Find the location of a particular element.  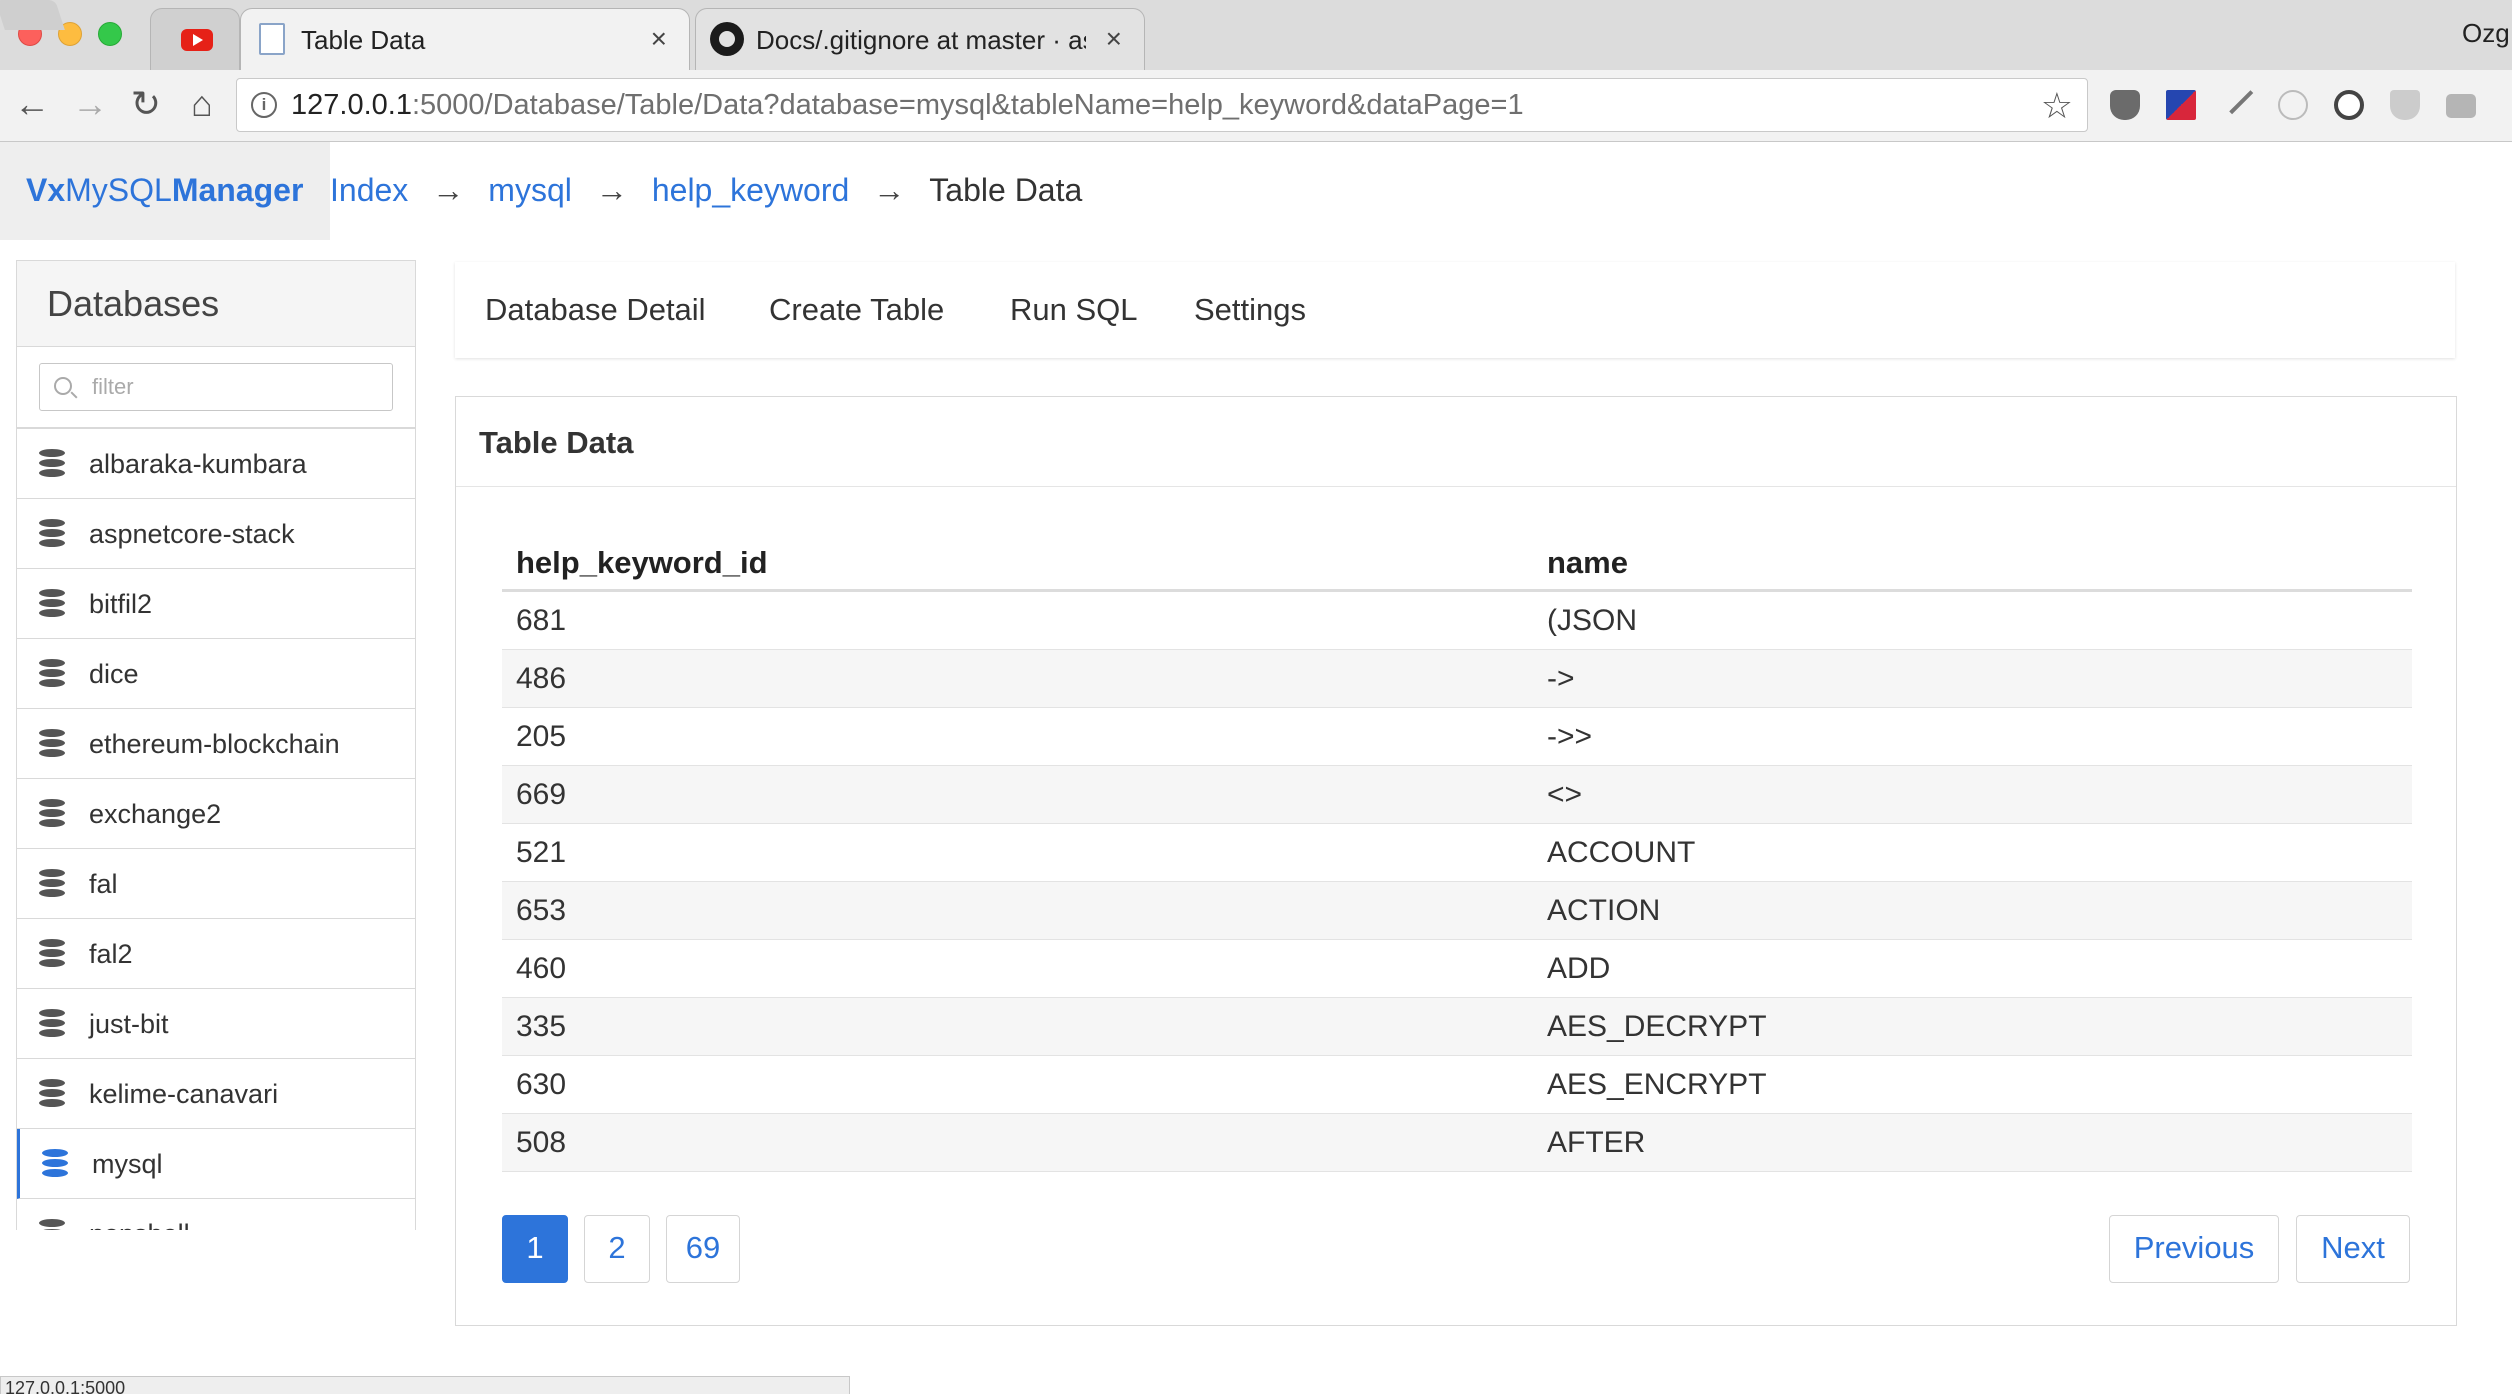

sidebar-filter-area is located at coordinates (216, 388).